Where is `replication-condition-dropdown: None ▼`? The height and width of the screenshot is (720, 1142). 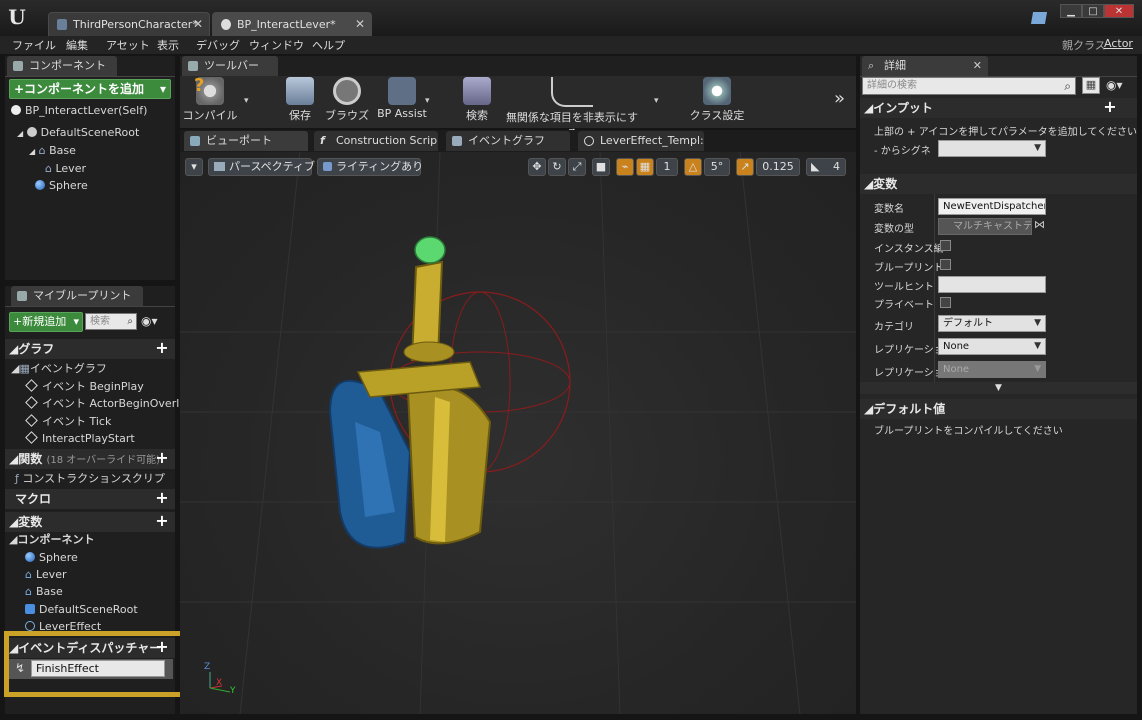 replication-condition-dropdown: None ▼ is located at coordinates (992, 369).